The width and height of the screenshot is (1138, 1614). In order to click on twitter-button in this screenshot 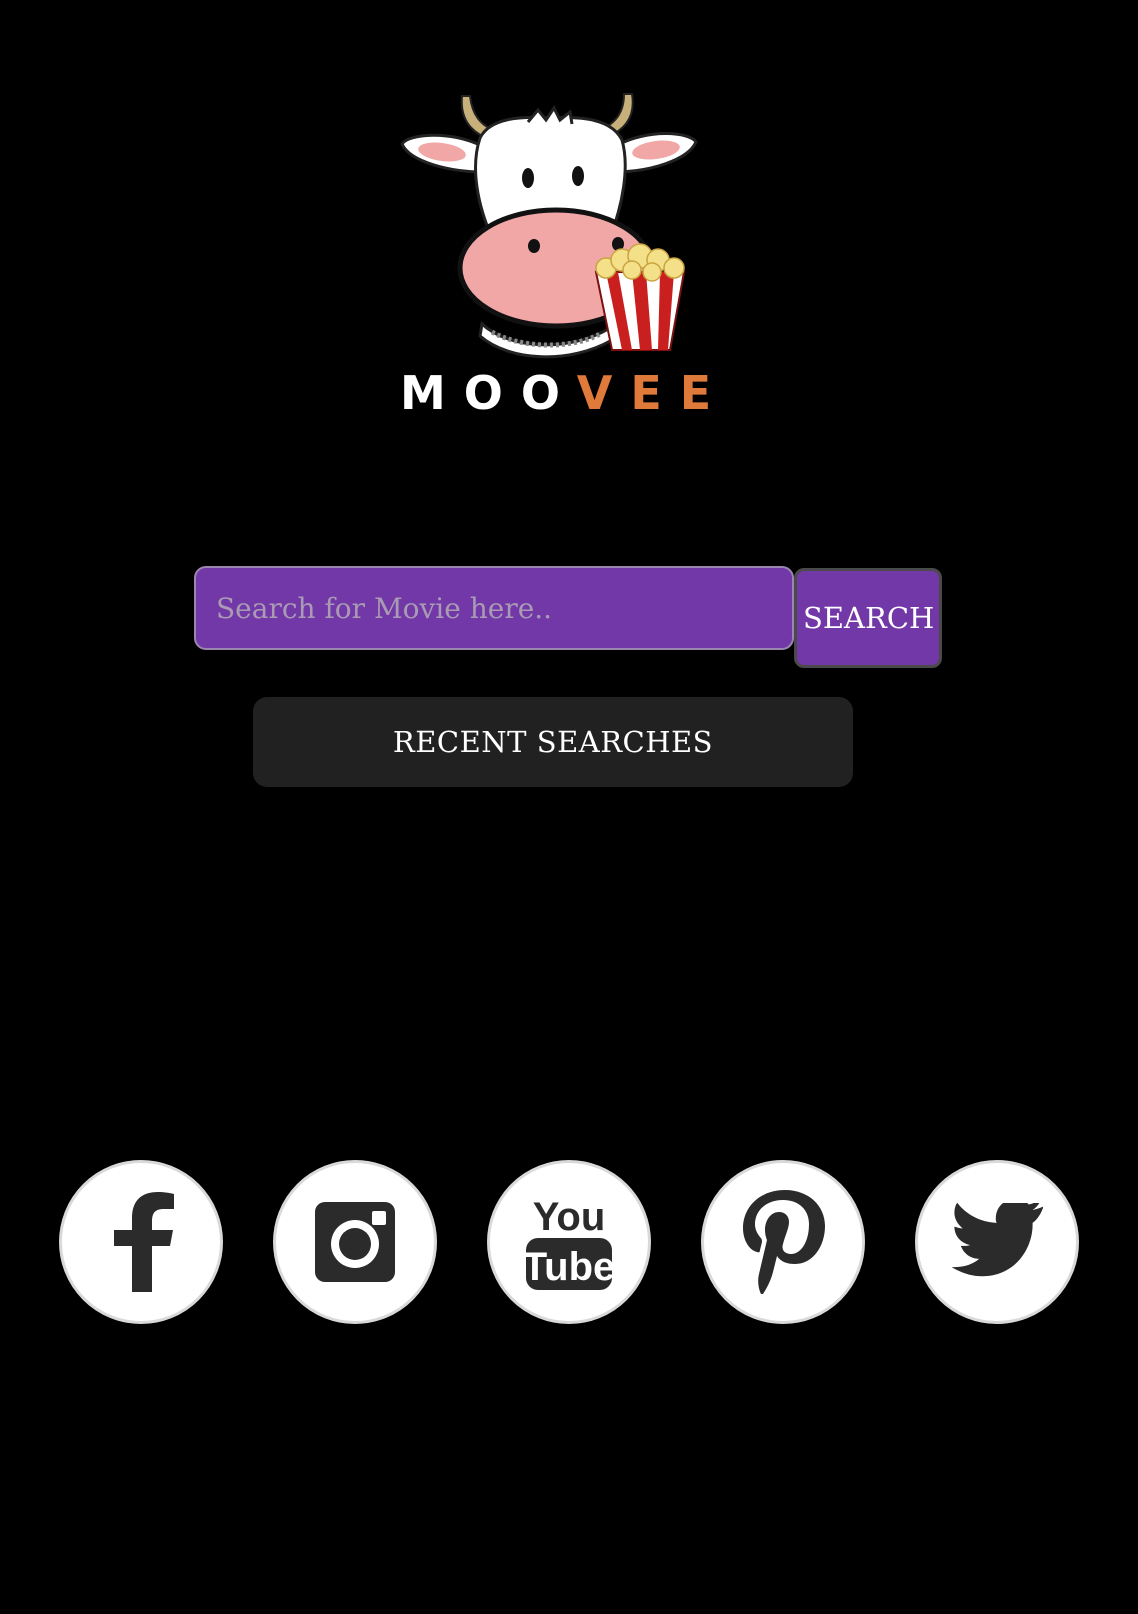, I will do `click(997, 1242)`.